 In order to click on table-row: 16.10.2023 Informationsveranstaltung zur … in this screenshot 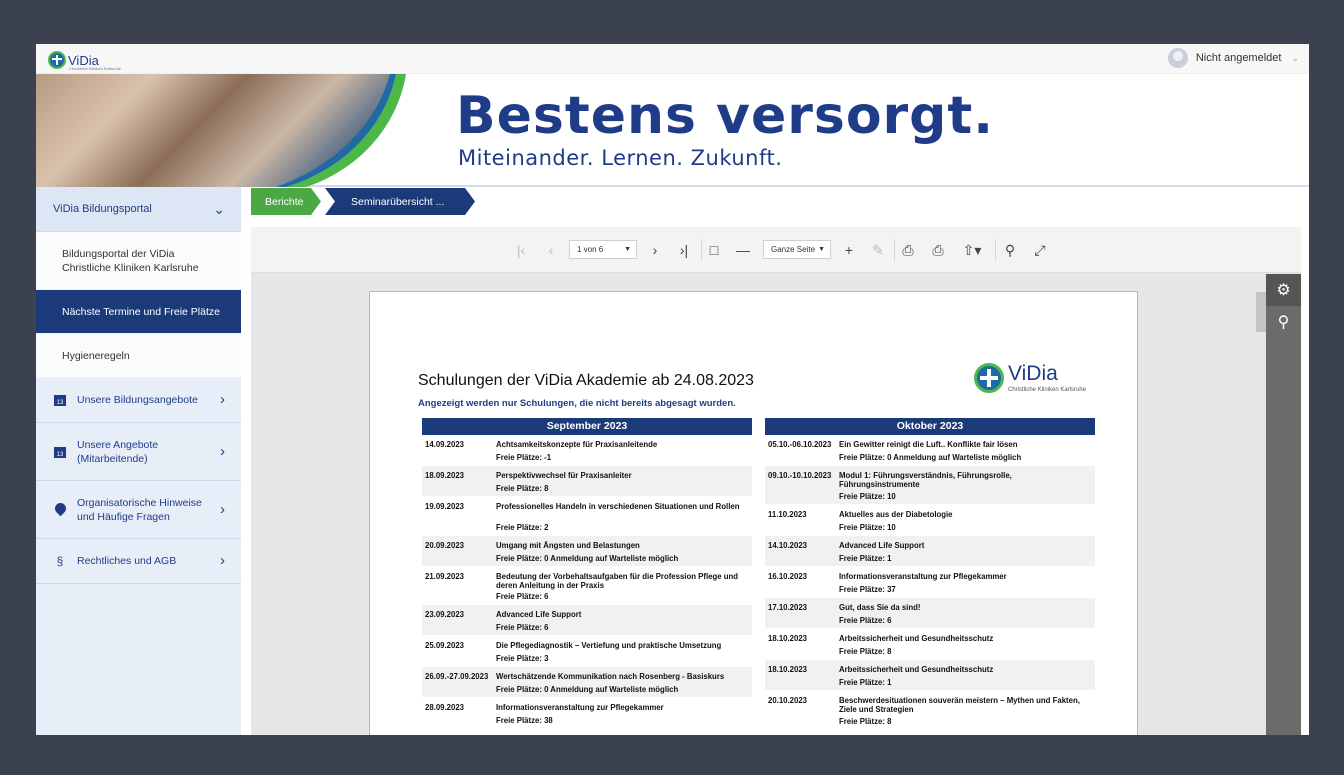, I will do `click(930, 582)`.